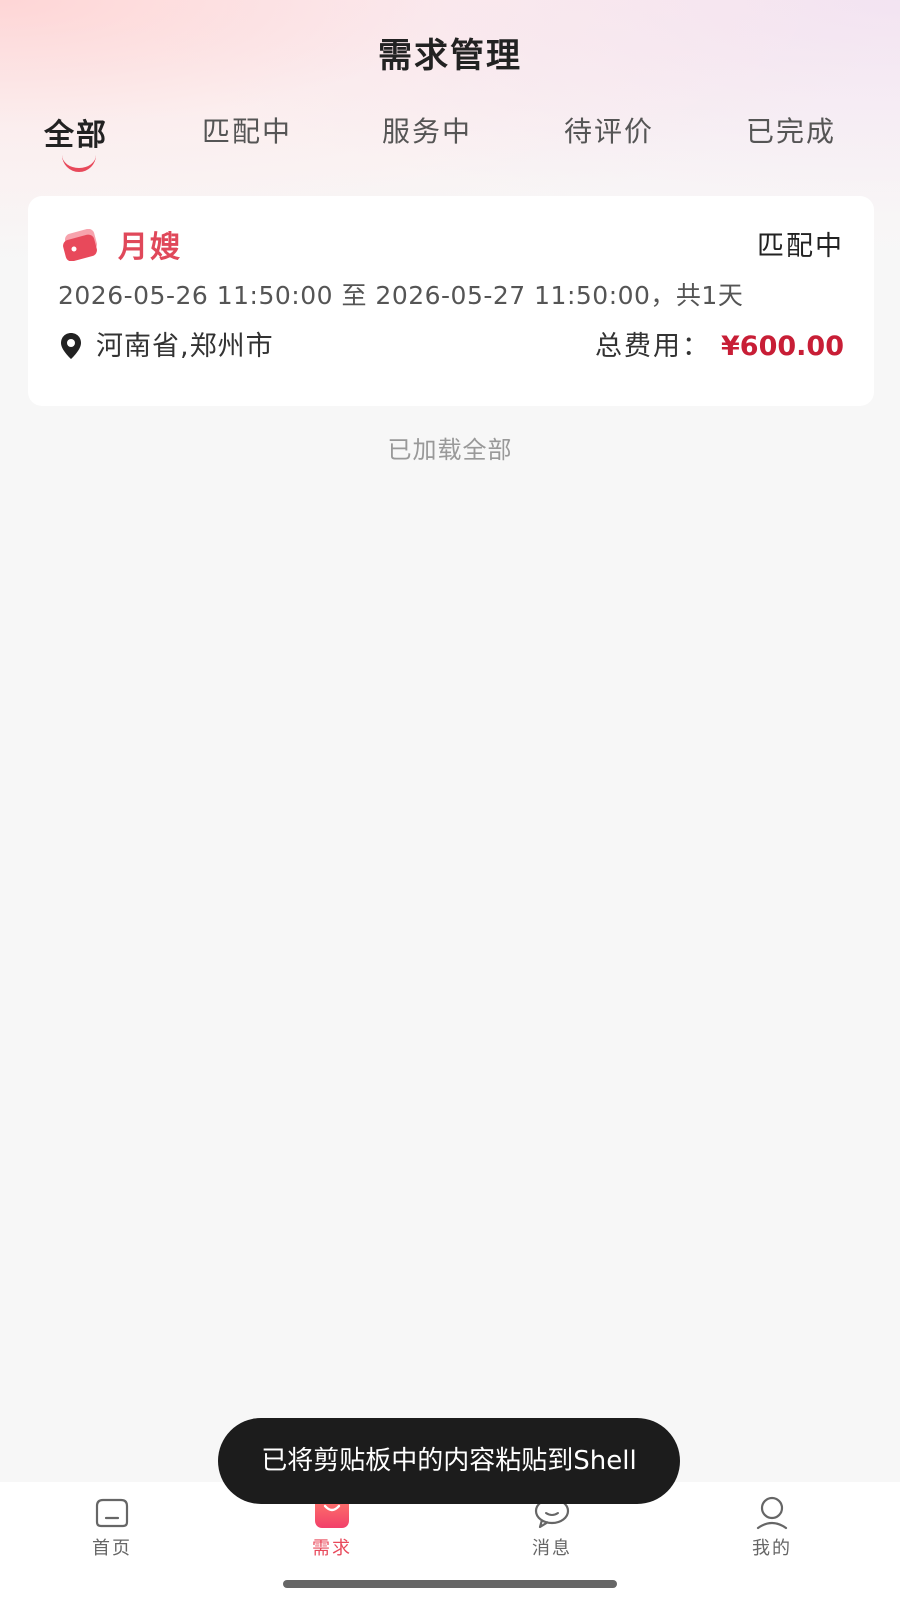  Describe the element at coordinates (782, 346) in the screenshot. I see `total-fee-value: ¥600.00` at that location.